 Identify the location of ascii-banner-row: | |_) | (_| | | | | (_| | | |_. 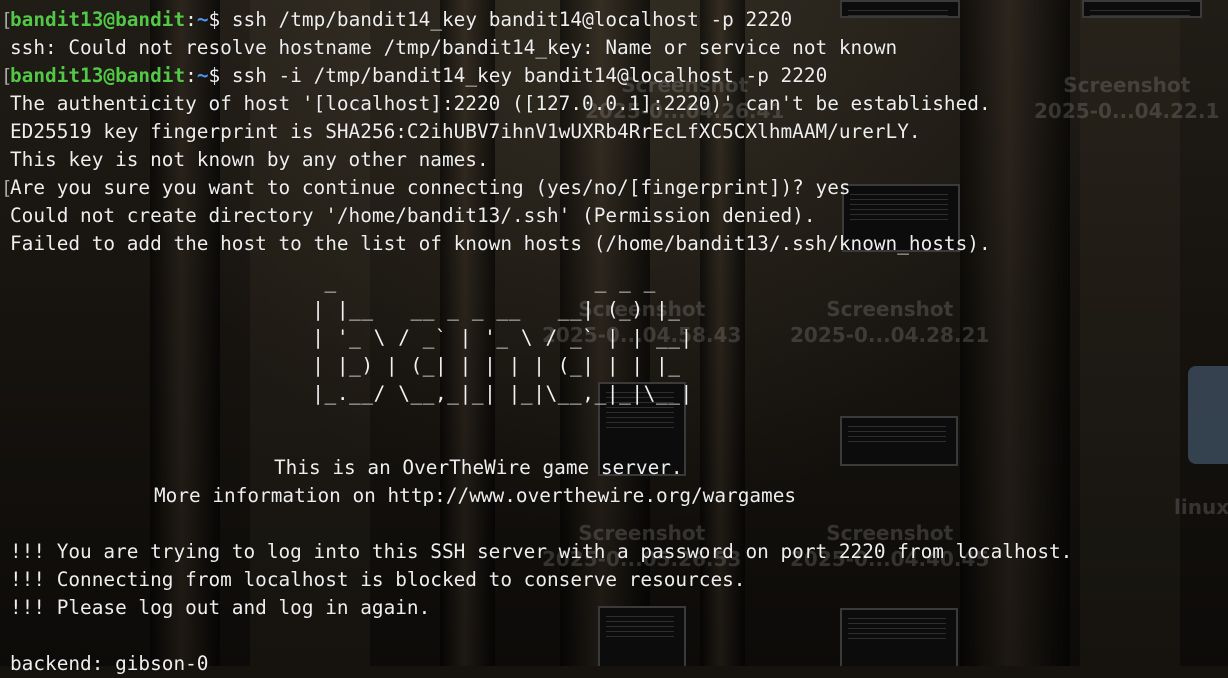
(496, 365).